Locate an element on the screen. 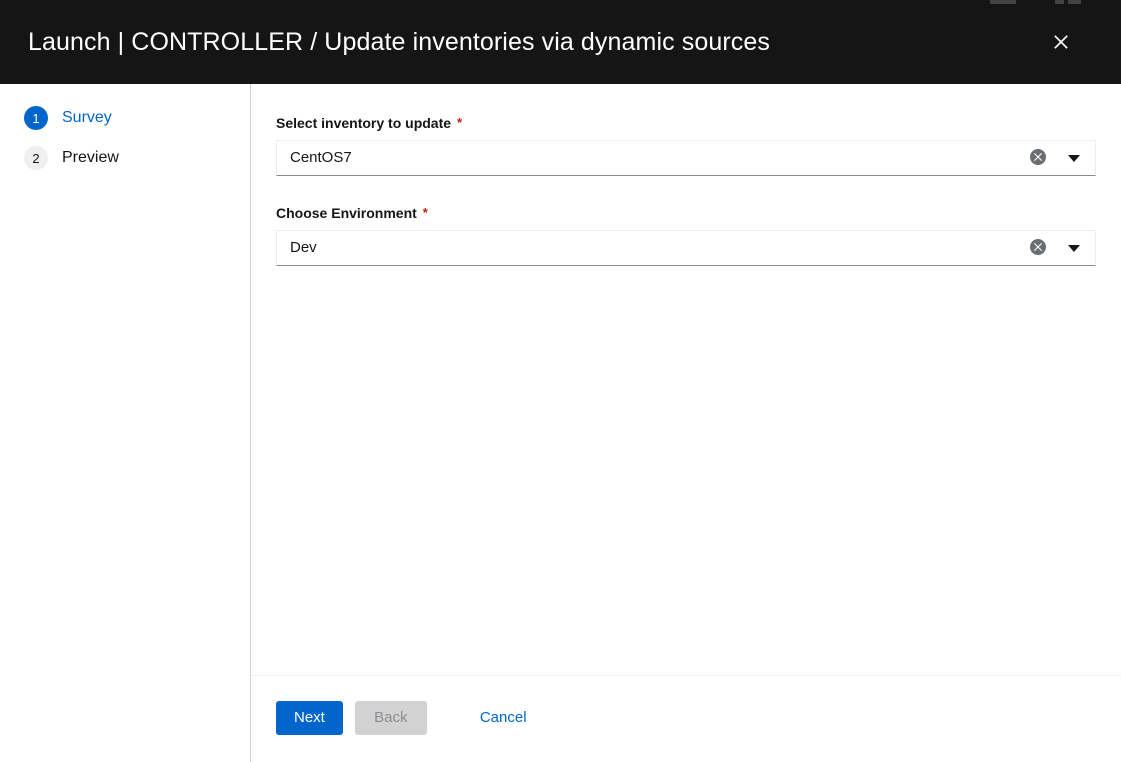 The image size is (1121, 762). inventory-select: CentOS7 is located at coordinates (686, 158).